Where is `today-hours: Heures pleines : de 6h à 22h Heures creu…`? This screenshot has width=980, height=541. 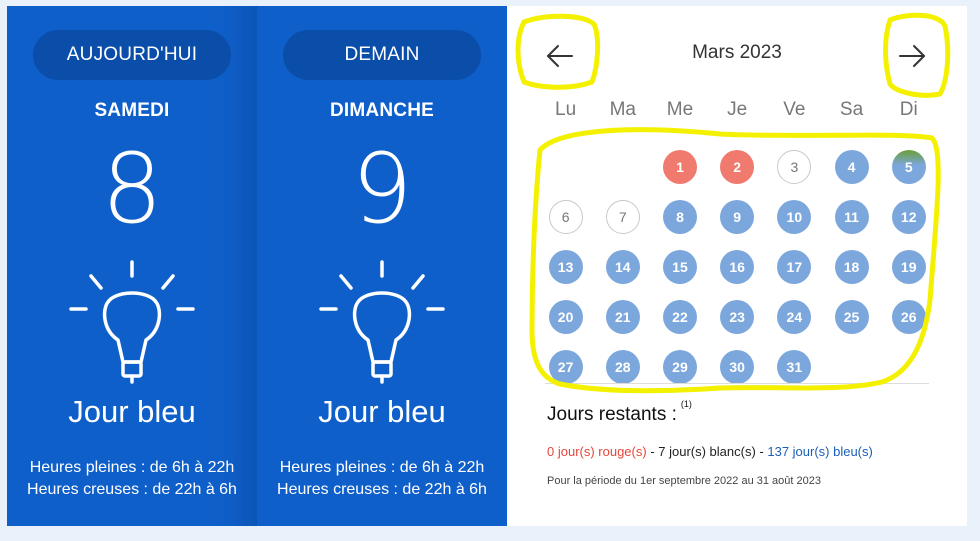 today-hours: Heures pleines : de 6h à 22h Heures creu… is located at coordinates (132, 479).